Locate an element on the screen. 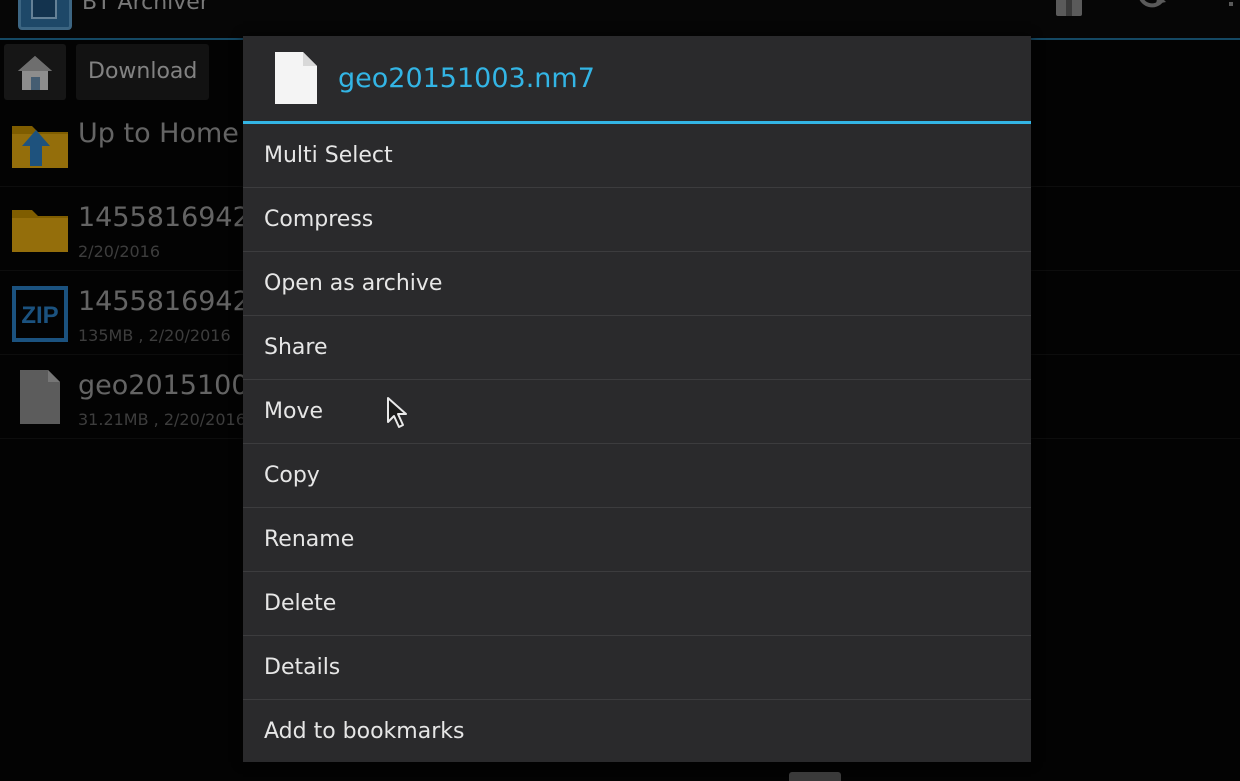  file-icon is located at coordinates (296, 78).